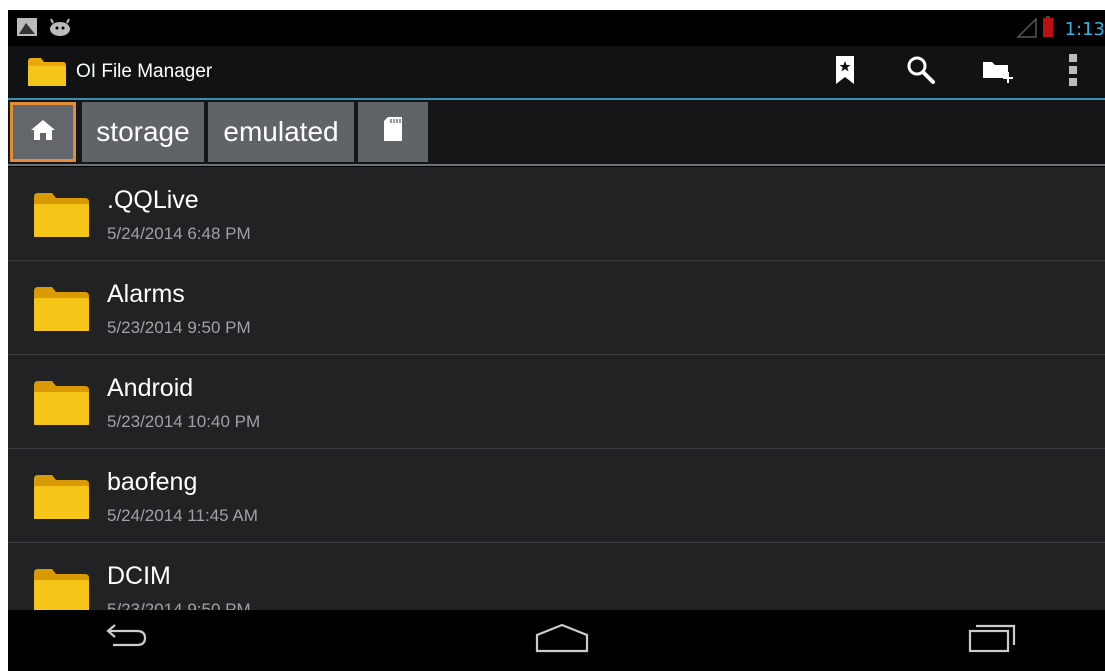 Image resolution: width=1105 pixels, height=671 pixels. Describe the element at coordinates (556, 308) in the screenshot. I see `list-item: Alarms 5/23/2014 9:50 PM` at that location.